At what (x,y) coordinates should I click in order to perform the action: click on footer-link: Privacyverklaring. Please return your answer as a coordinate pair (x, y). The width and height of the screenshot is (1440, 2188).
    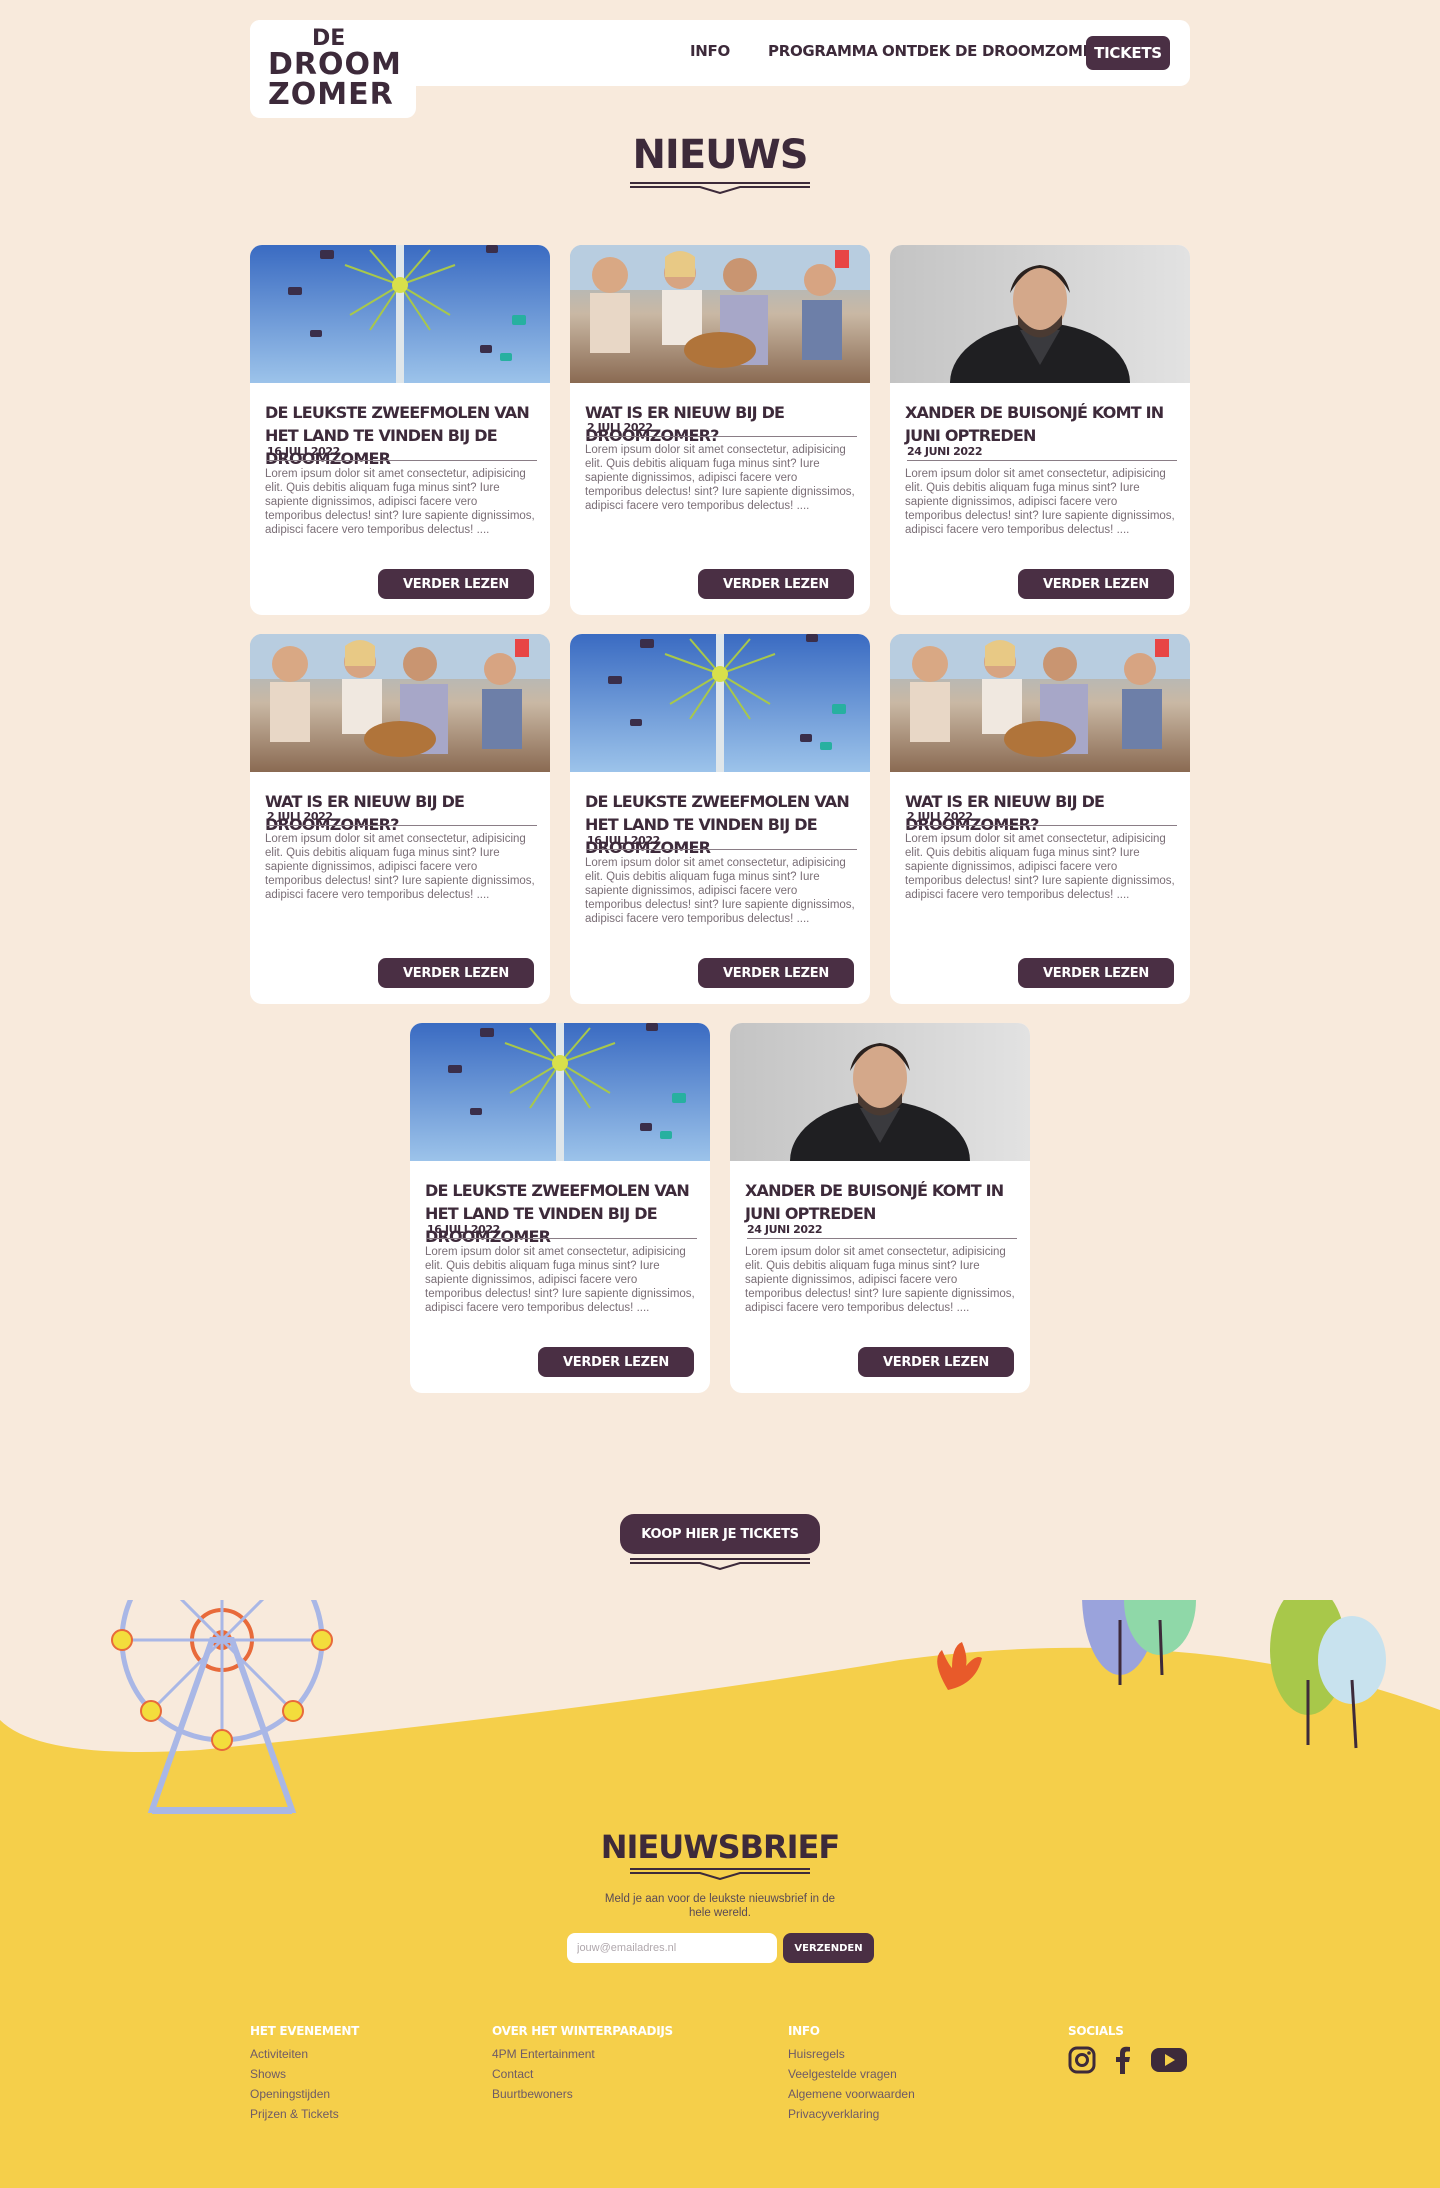
    Looking at the image, I should click on (851, 2114).